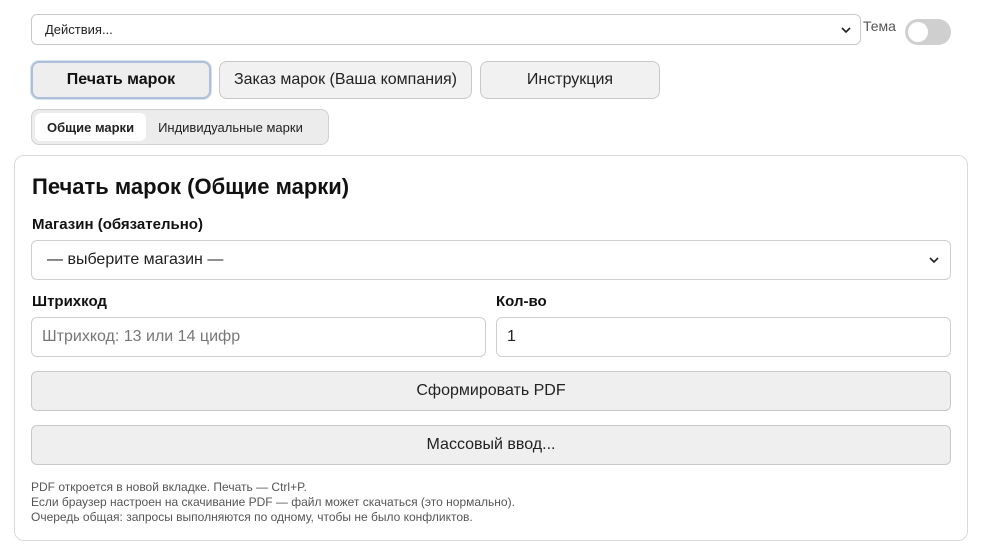 This screenshot has width=982, height=555. Describe the element at coordinates (230, 127) in the screenshot. I see `segment-individual-marks: Индивидуальные марки` at that location.